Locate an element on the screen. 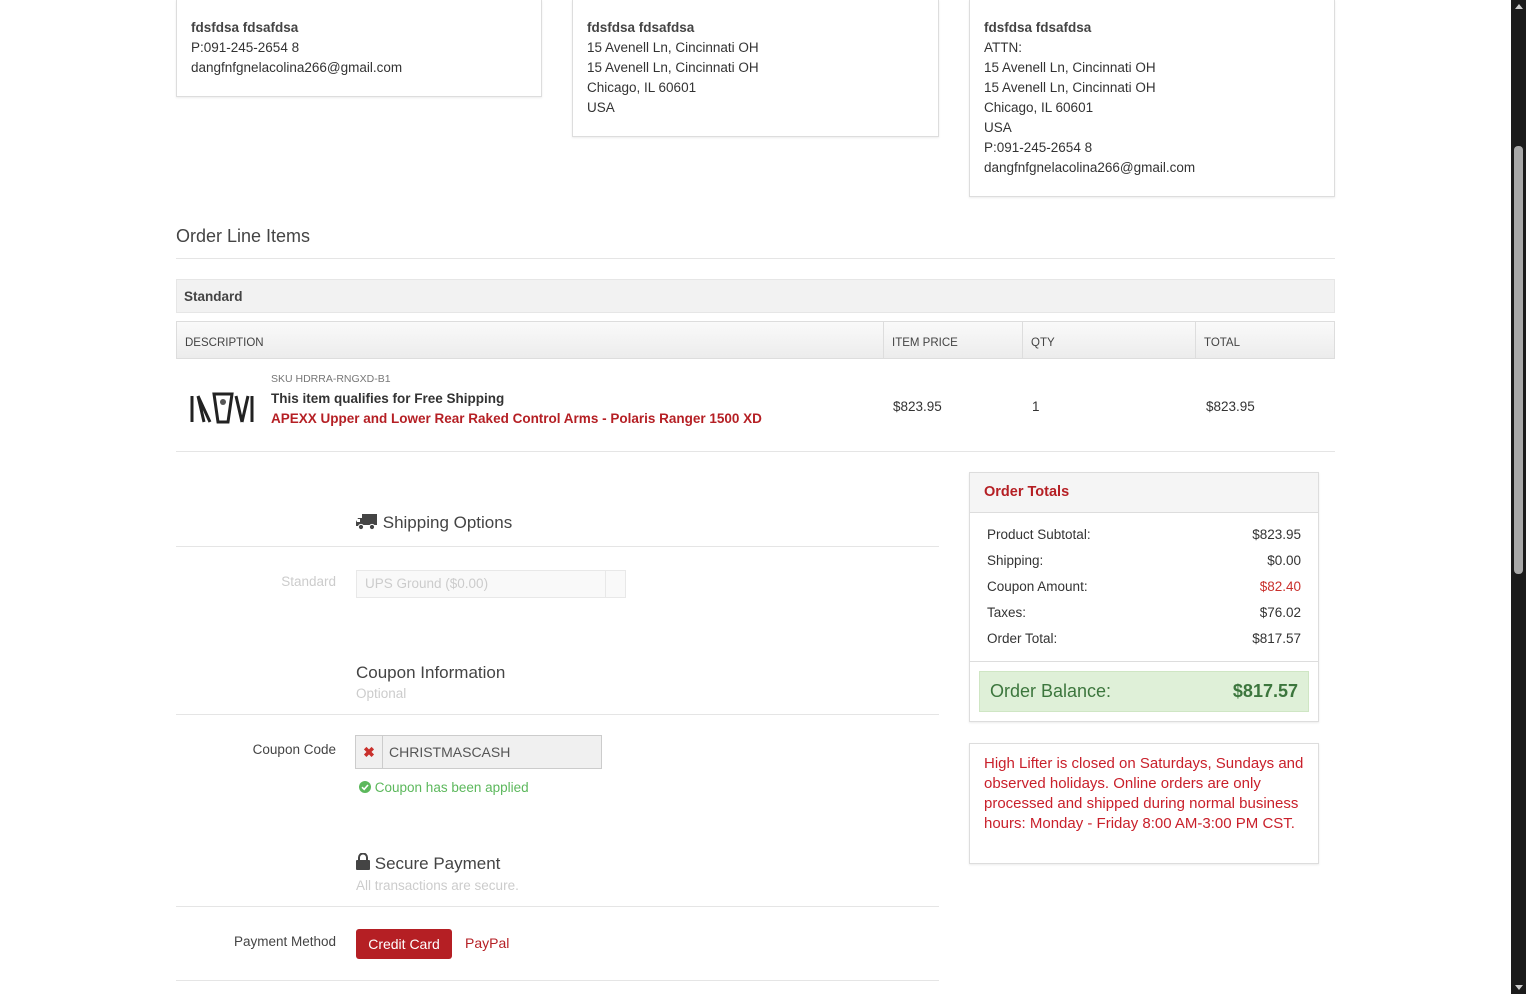 The width and height of the screenshot is (1526, 994). order-total-value: $817.57 is located at coordinates (1276, 638).